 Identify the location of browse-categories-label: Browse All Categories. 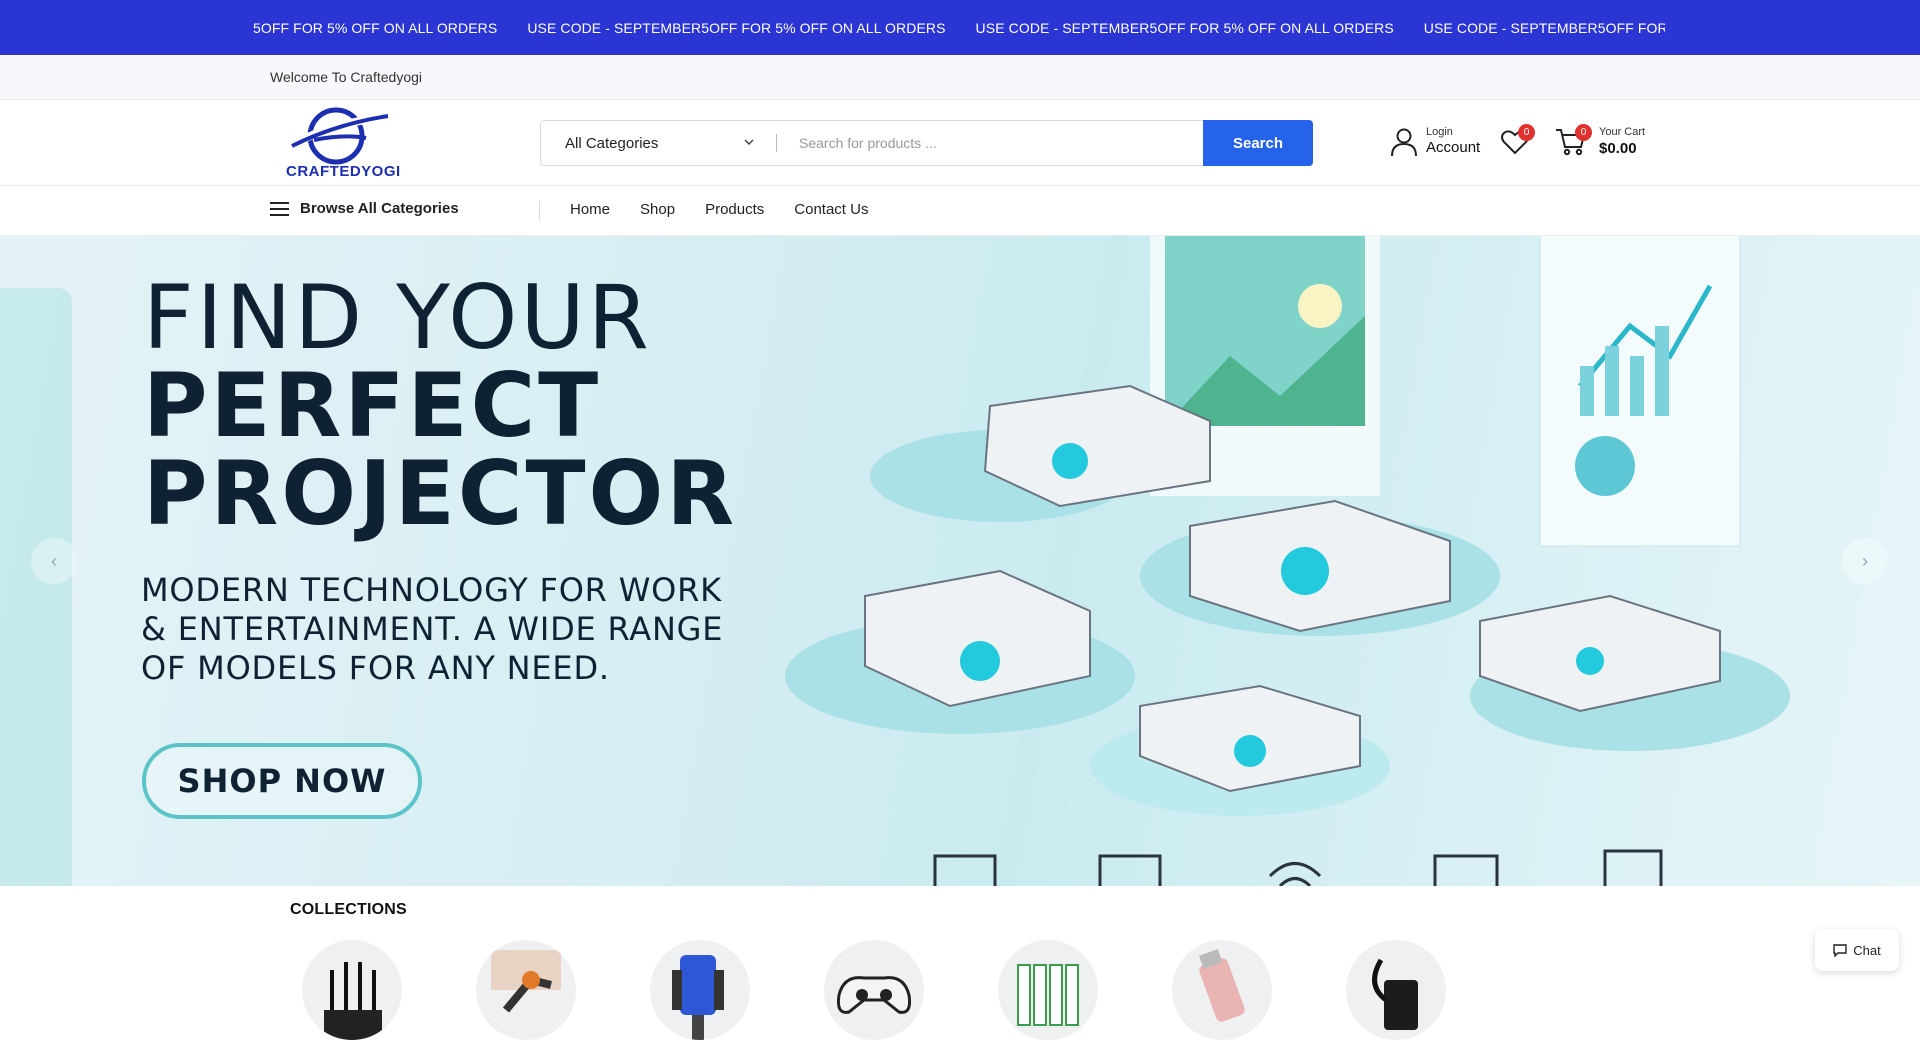
(379, 208).